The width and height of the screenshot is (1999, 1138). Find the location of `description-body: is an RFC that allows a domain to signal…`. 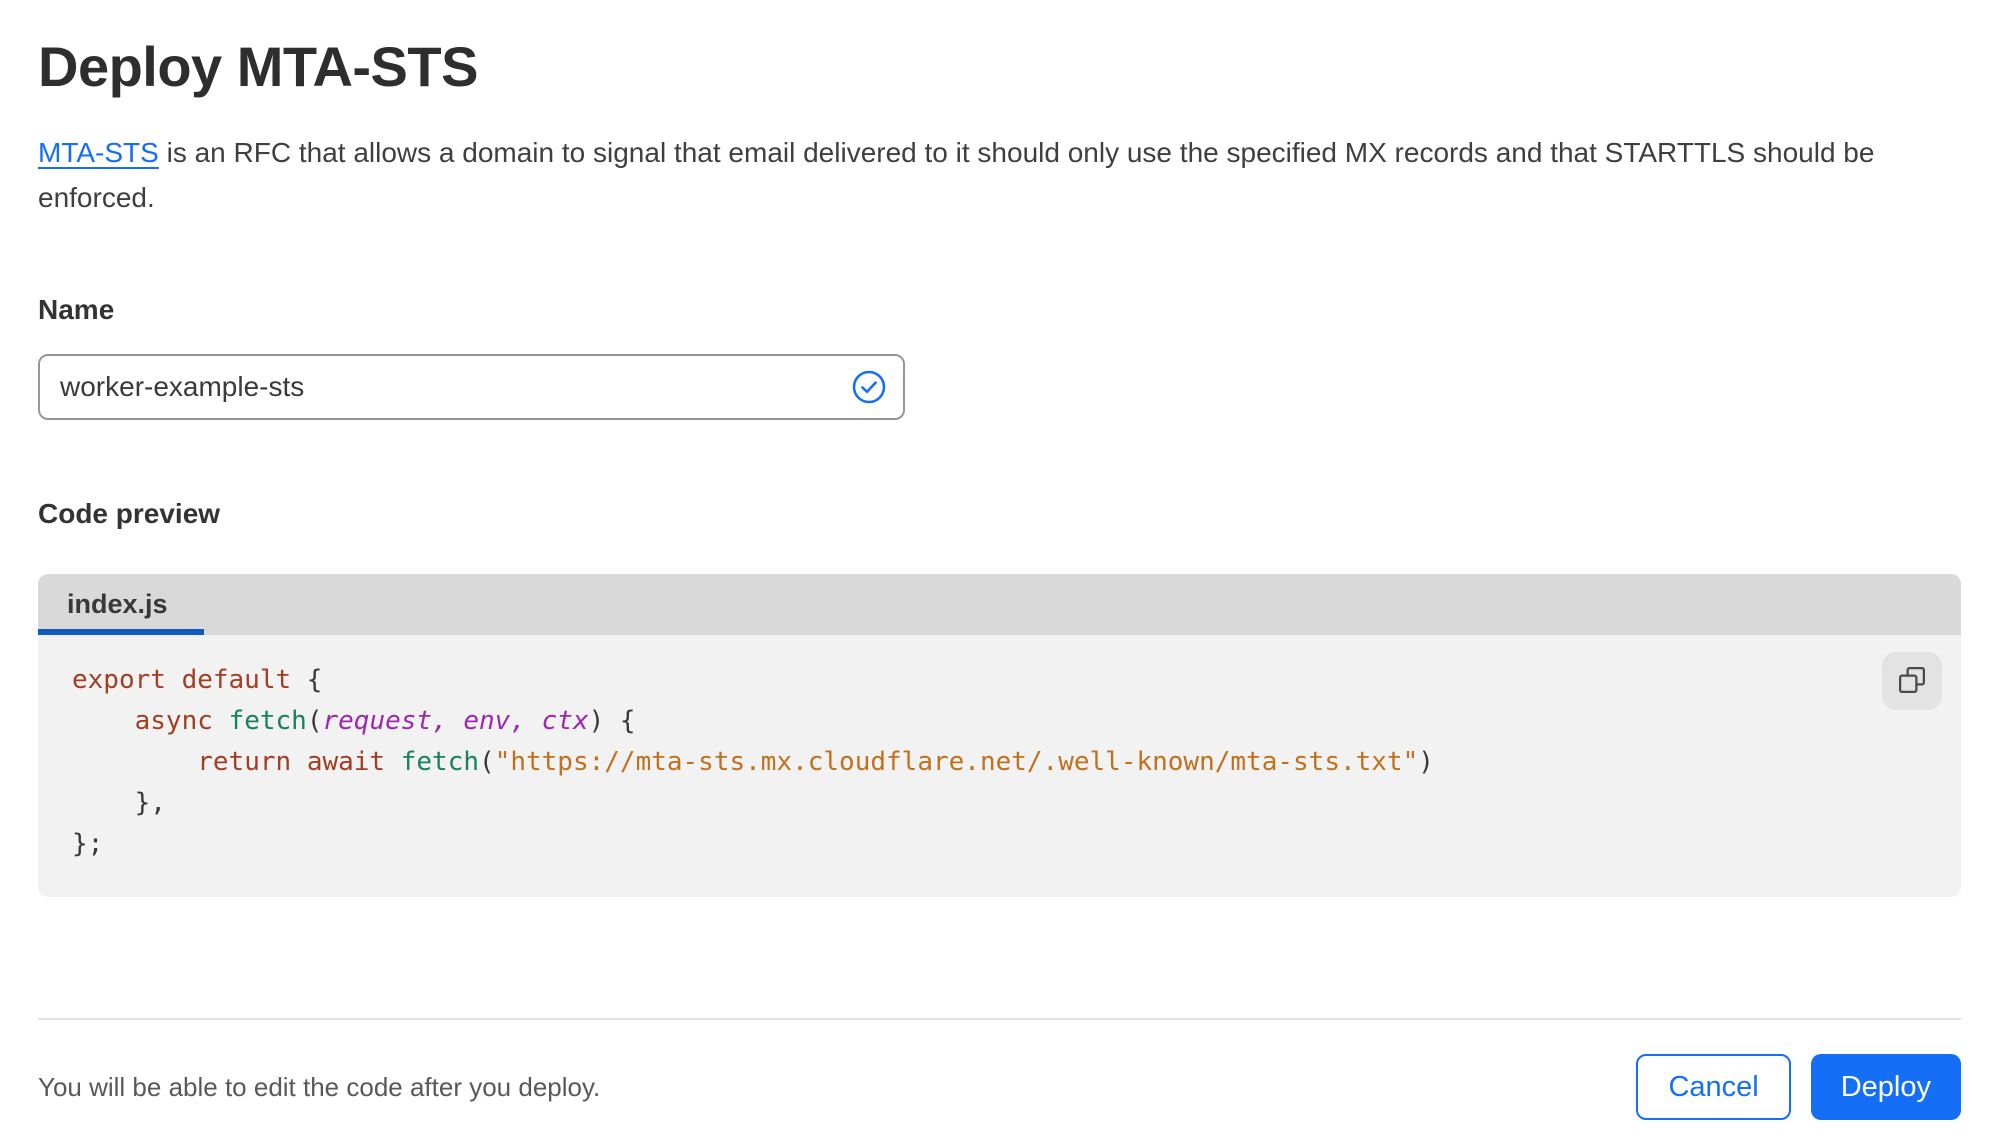

description-body: is an RFC that allows a domain to signal… is located at coordinates (956, 174).